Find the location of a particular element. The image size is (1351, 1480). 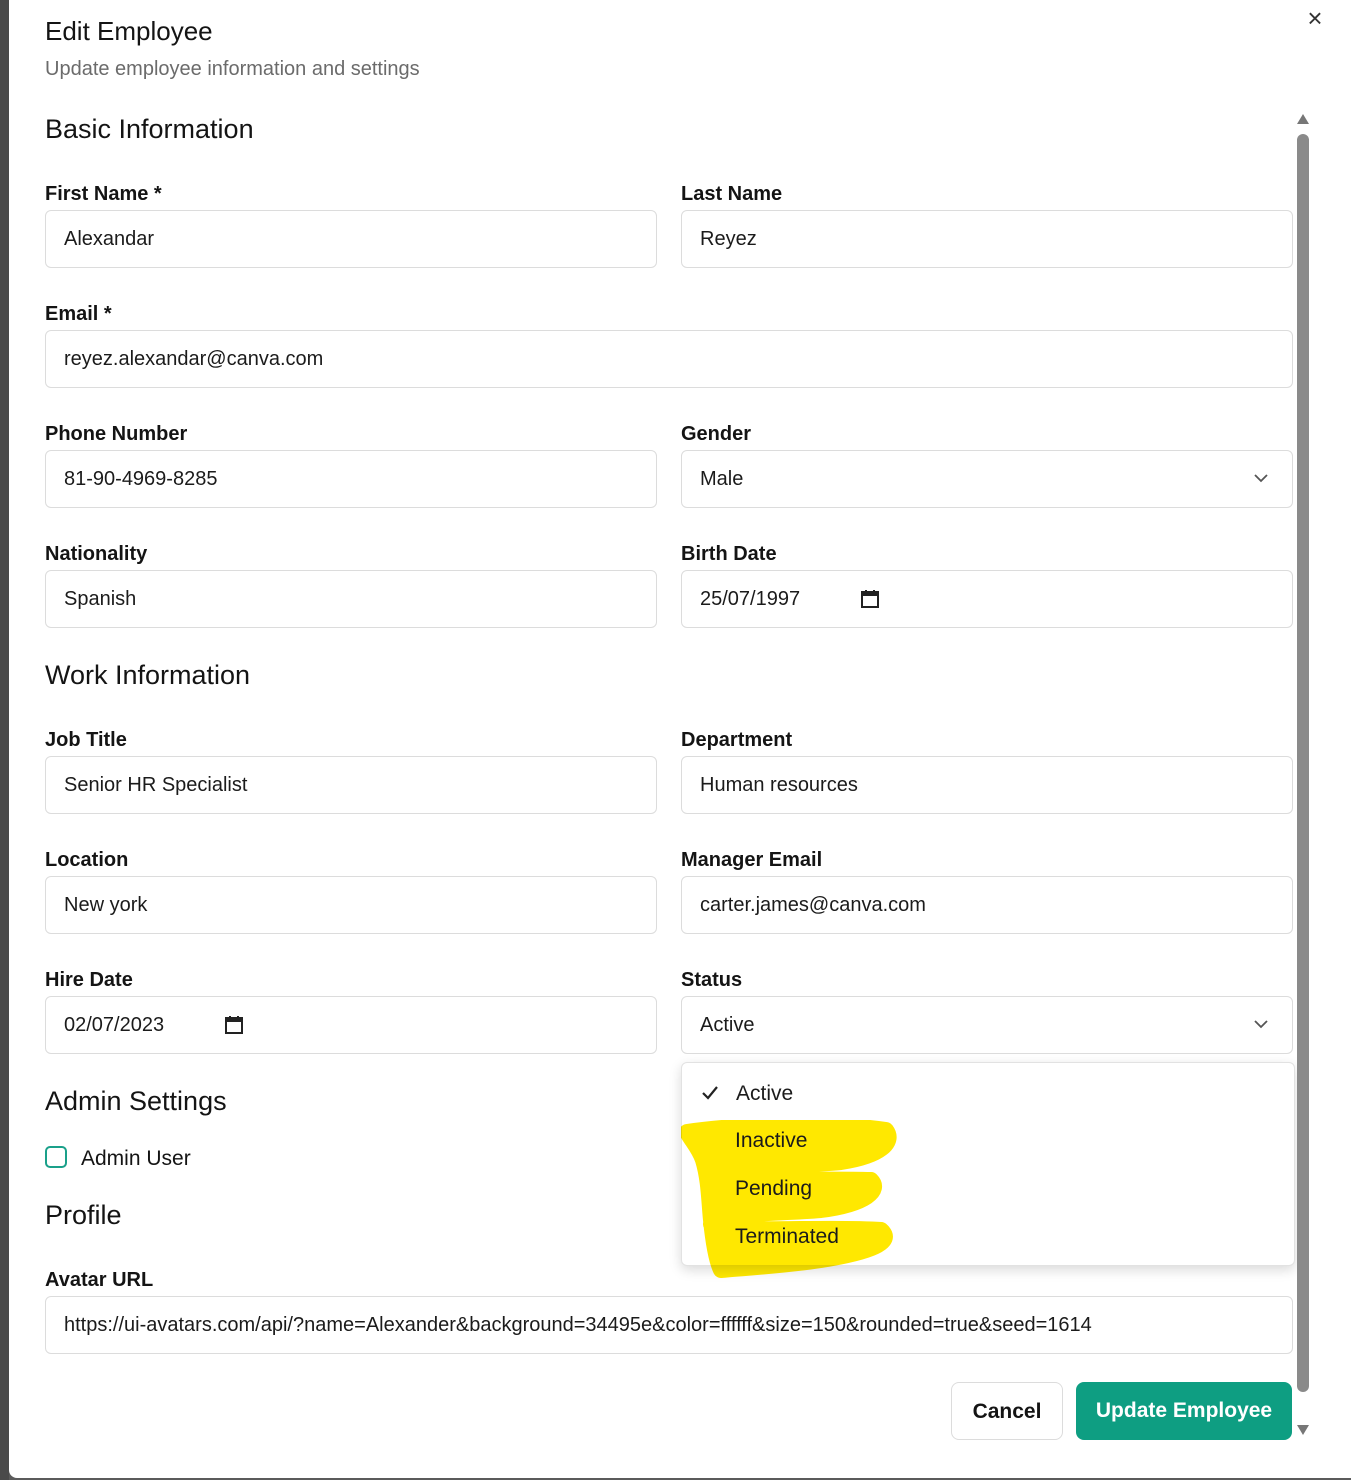

close-icon: × is located at coordinates (1315, 18).